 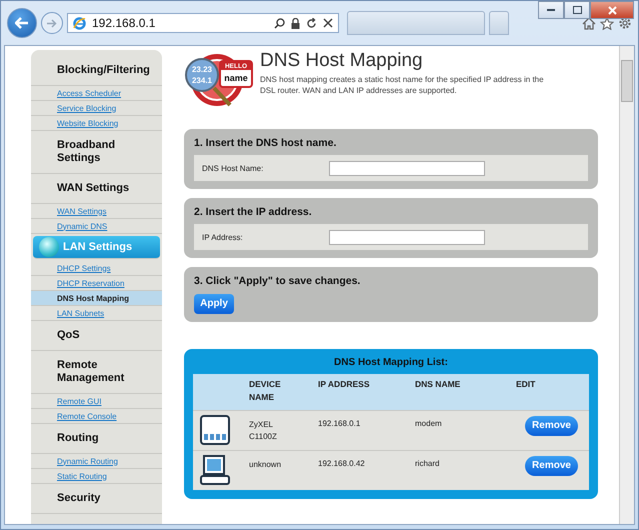 I want to click on back-arrow-icon, so click(x=22, y=23).